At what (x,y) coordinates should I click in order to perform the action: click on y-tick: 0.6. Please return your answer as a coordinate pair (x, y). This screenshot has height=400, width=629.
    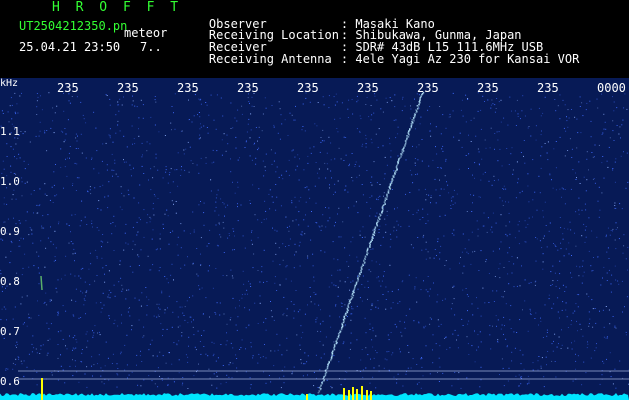
    Looking at the image, I should click on (10, 381).